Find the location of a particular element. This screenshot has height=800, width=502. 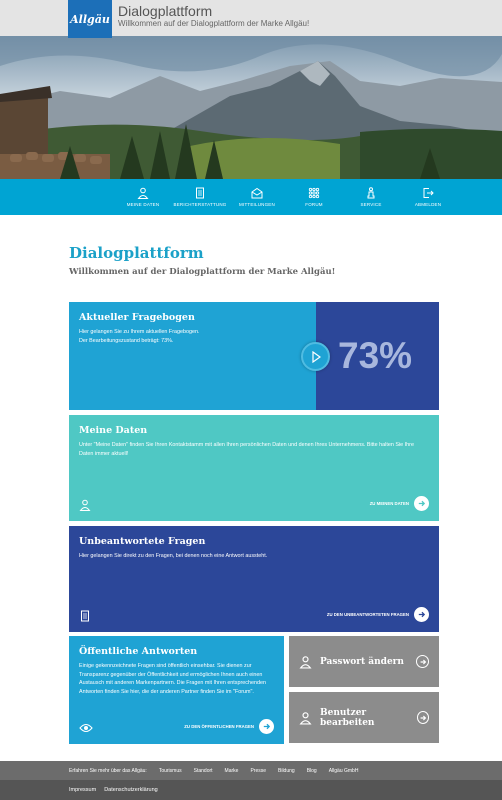

logout-icon is located at coordinates (428, 193).